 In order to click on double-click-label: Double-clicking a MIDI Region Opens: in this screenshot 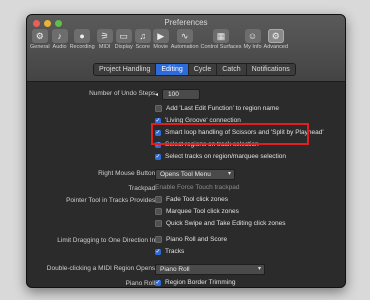, I will do `click(101, 268)`.